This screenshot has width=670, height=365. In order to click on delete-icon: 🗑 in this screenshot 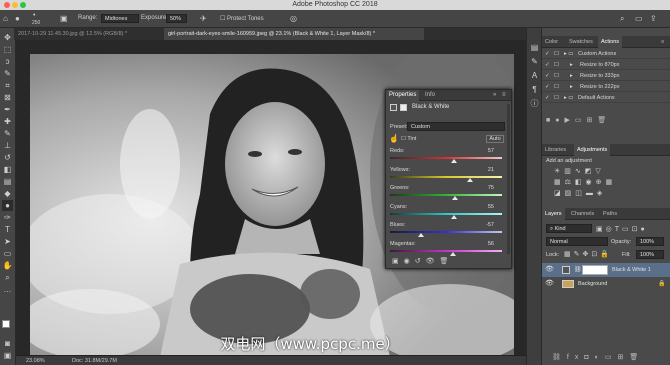, I will do `click(447, 261)`.